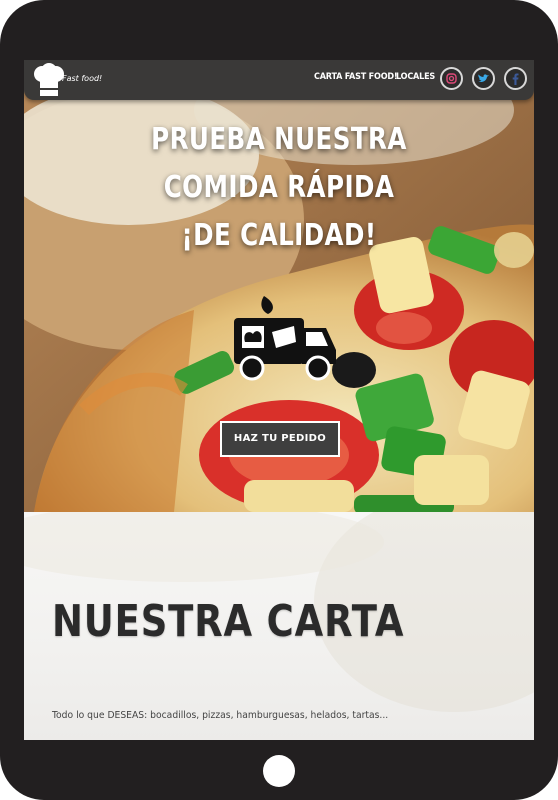 The height and width of the screenshot is (800, 558). What do you see at coordinates (279, 80) in the screenshot?
I see `navbar: Fast food! CARTA FAST FOOD! LOCALES` at bounding box center [279, 80].